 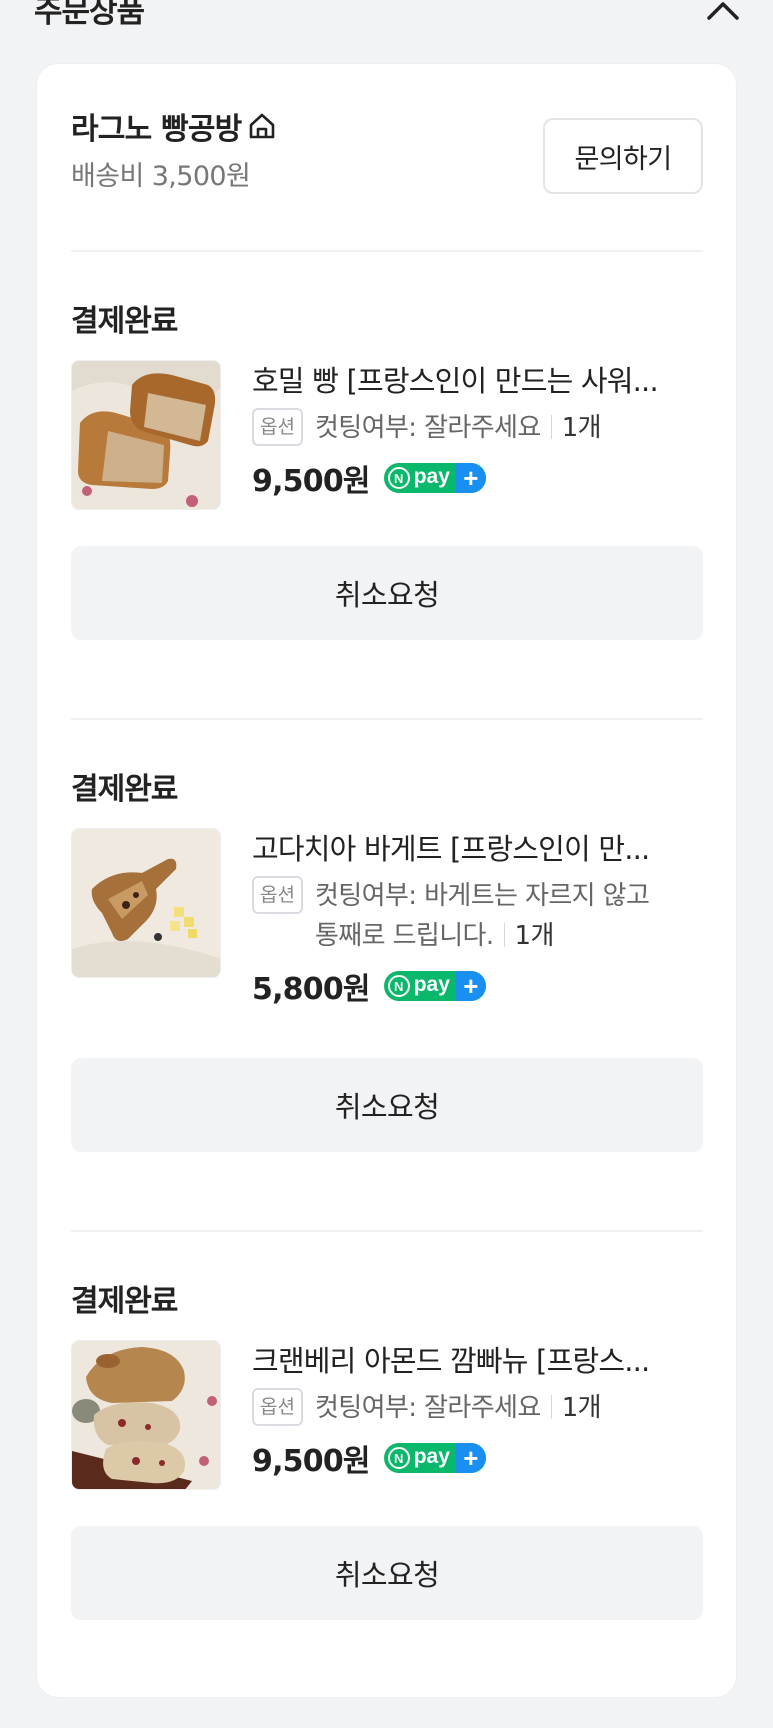 What do you see at coordinates (156, 126) in the screenshot?
I see `seller-name: 라그노 빵공방` at bounding box center [156, 126].